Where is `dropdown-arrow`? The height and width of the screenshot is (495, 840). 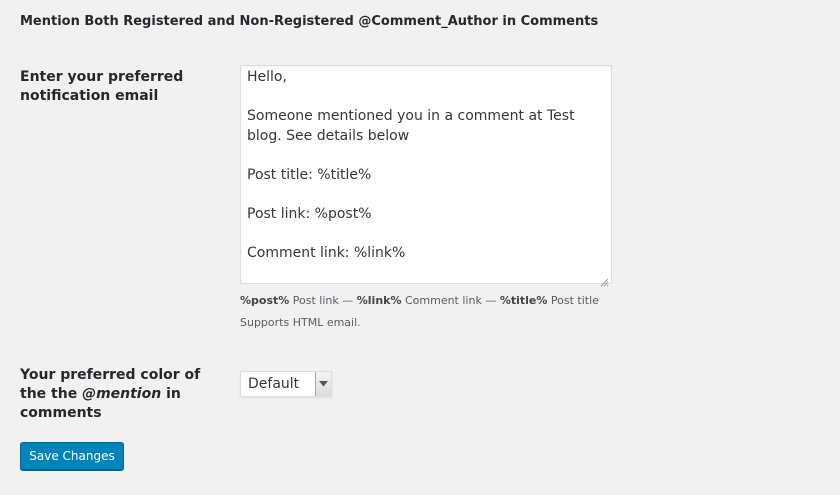 dropdown-arrow is located at coordinates (323, 384).